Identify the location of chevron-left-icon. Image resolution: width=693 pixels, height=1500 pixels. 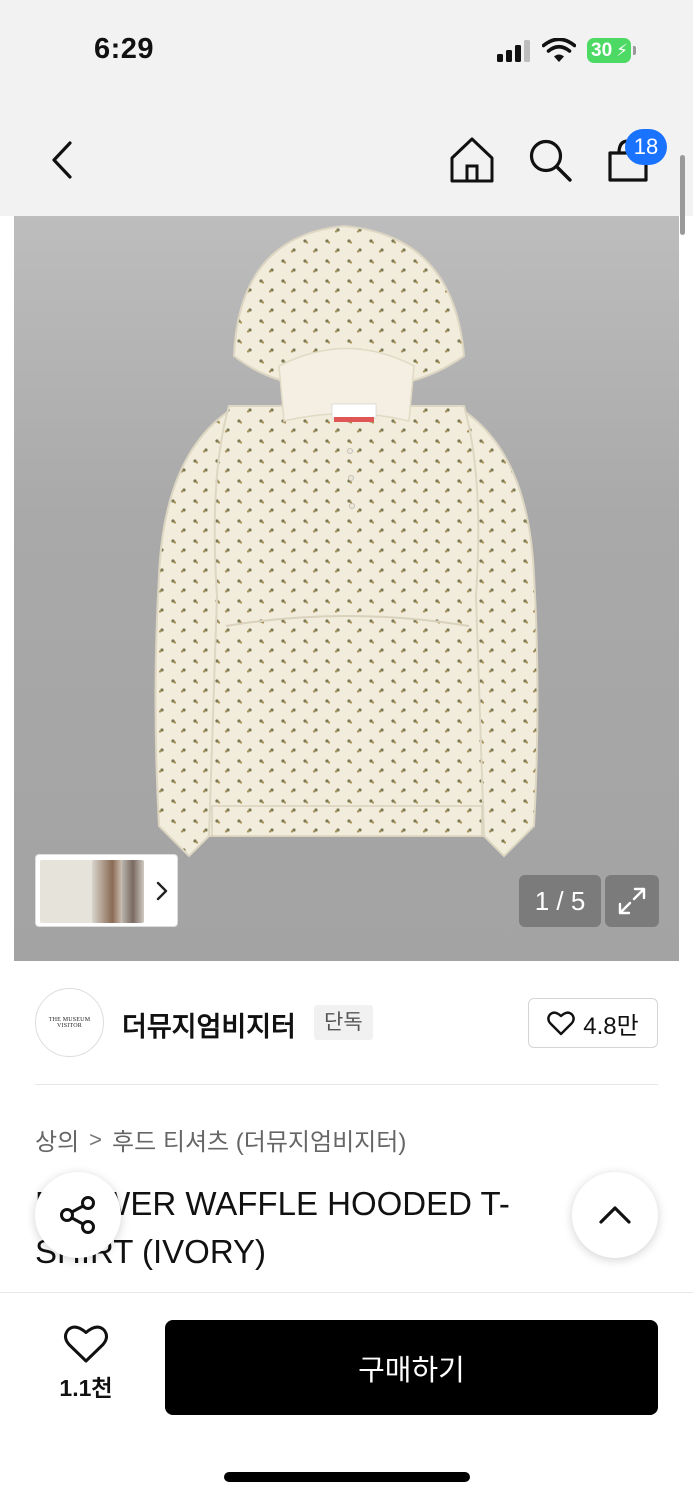
(62, 160).